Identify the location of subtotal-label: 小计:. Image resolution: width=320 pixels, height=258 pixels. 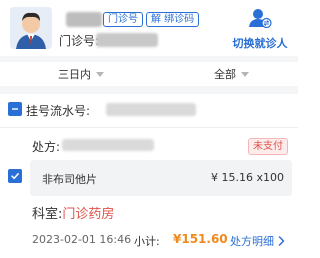
(147, 241).